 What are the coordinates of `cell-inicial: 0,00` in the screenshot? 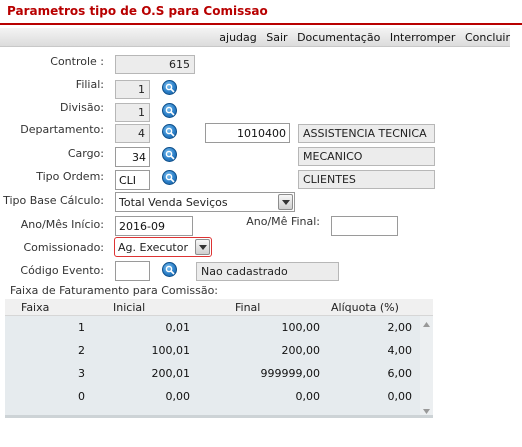 It's located at (178, 396).